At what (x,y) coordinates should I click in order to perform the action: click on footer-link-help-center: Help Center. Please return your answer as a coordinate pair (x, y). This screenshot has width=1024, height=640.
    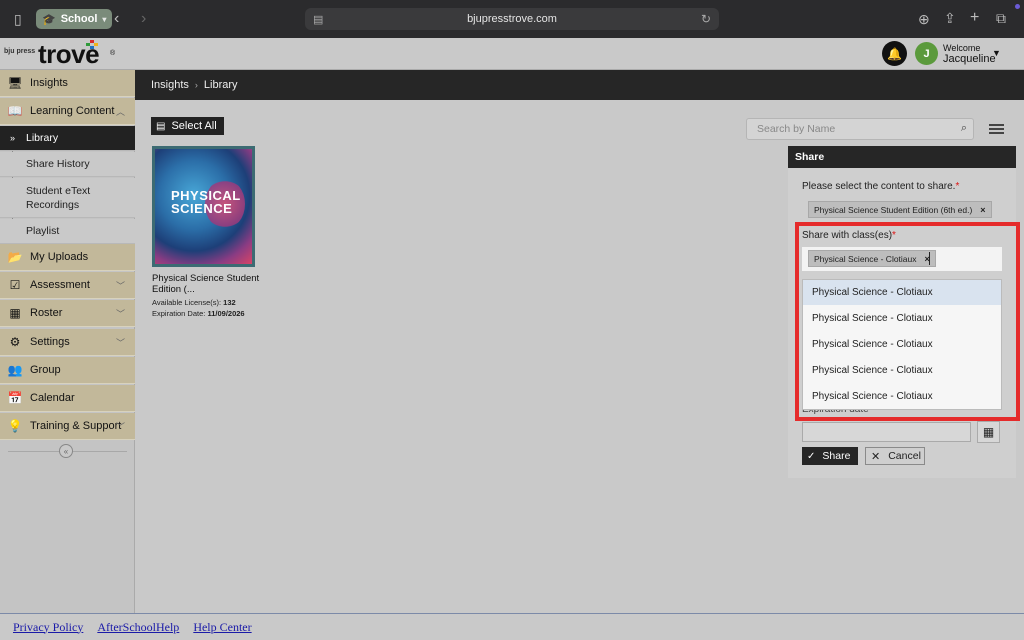
    Looking at the image, I should click on (222, 627).